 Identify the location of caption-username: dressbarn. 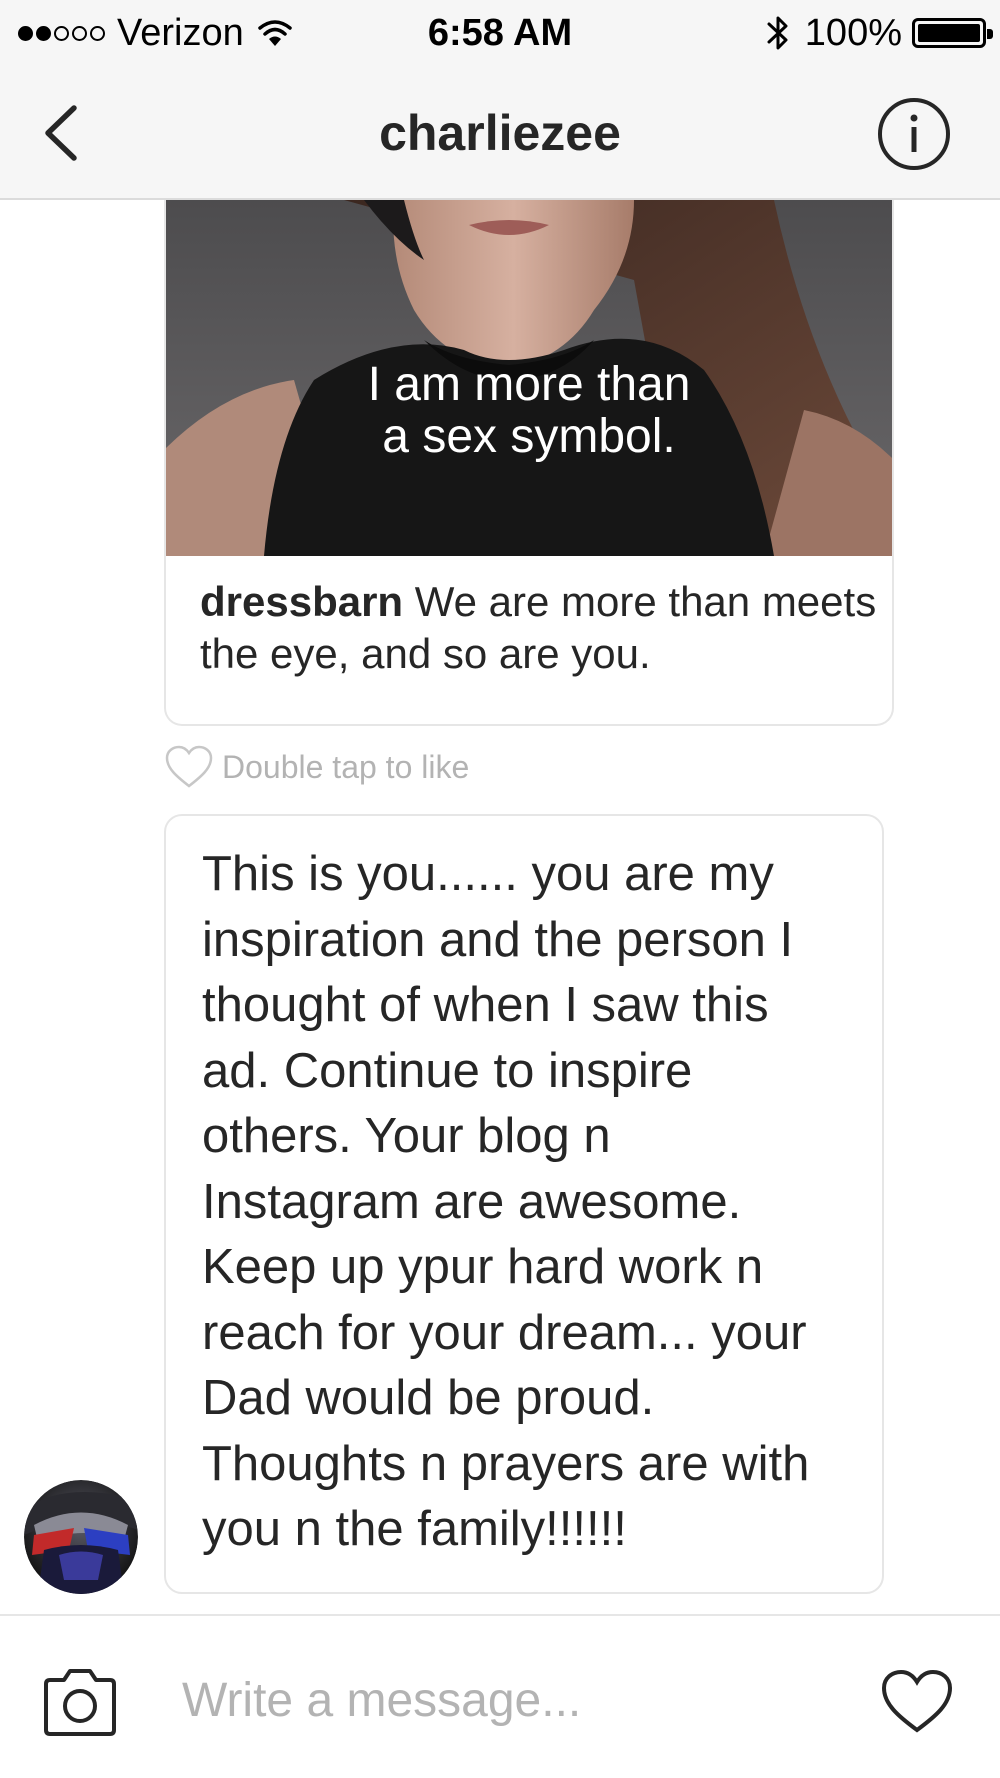
(301, 601).